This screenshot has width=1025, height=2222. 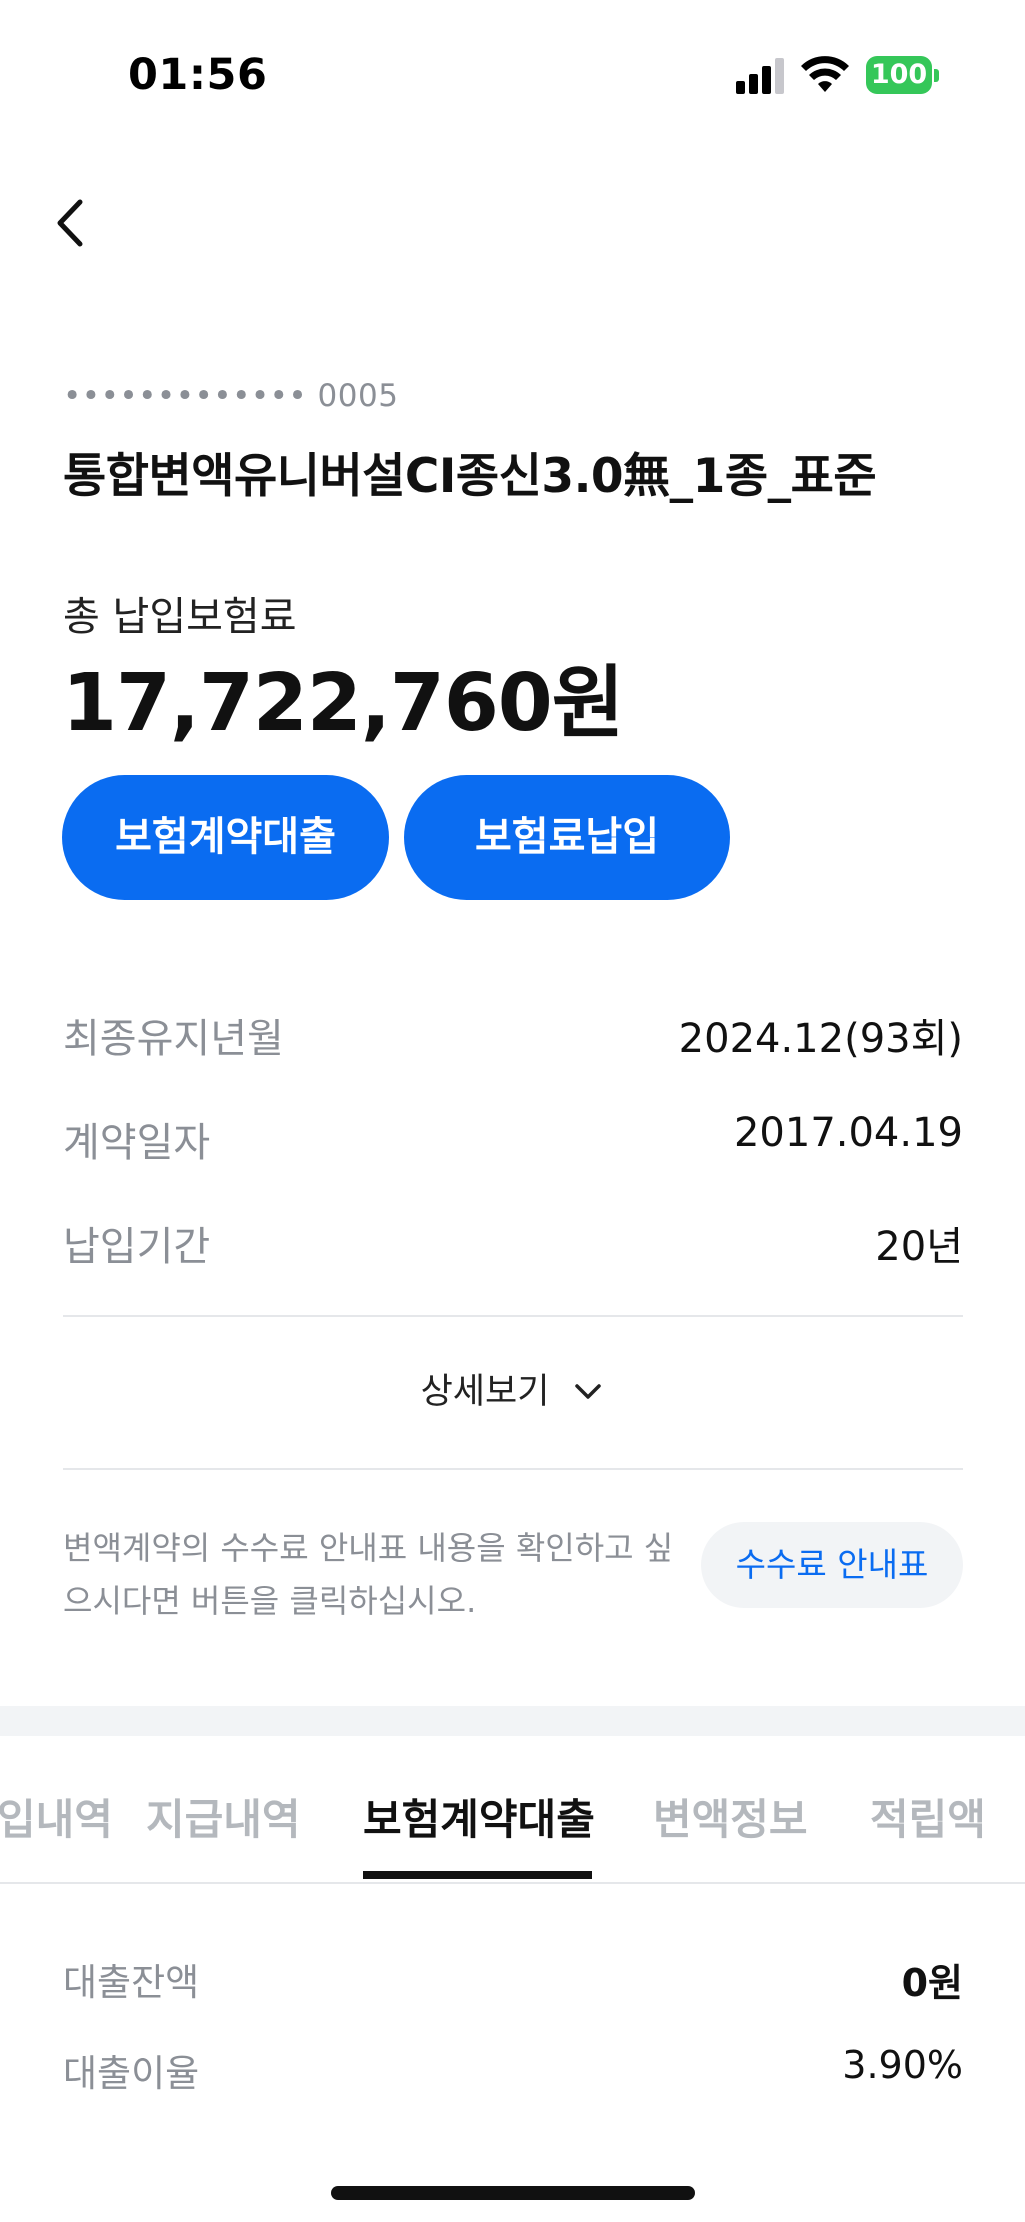 I want to click on info-label: 계약일자, so click(x=137, y=1143).